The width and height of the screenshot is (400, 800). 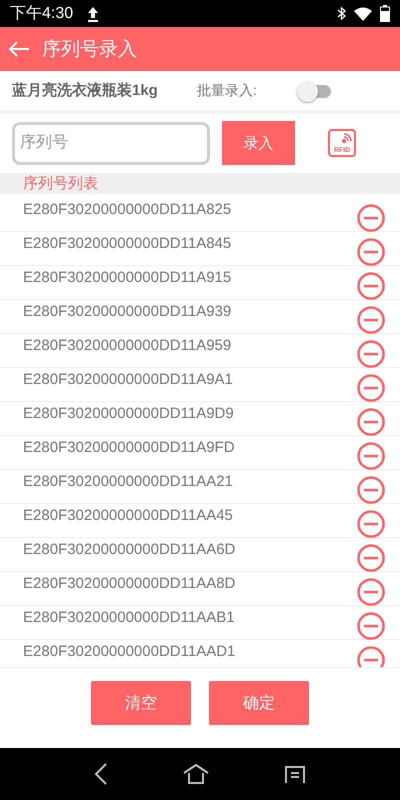 I want to click on serial-number: E280F30200000000DD11AA21, so click(x=128, y=481).